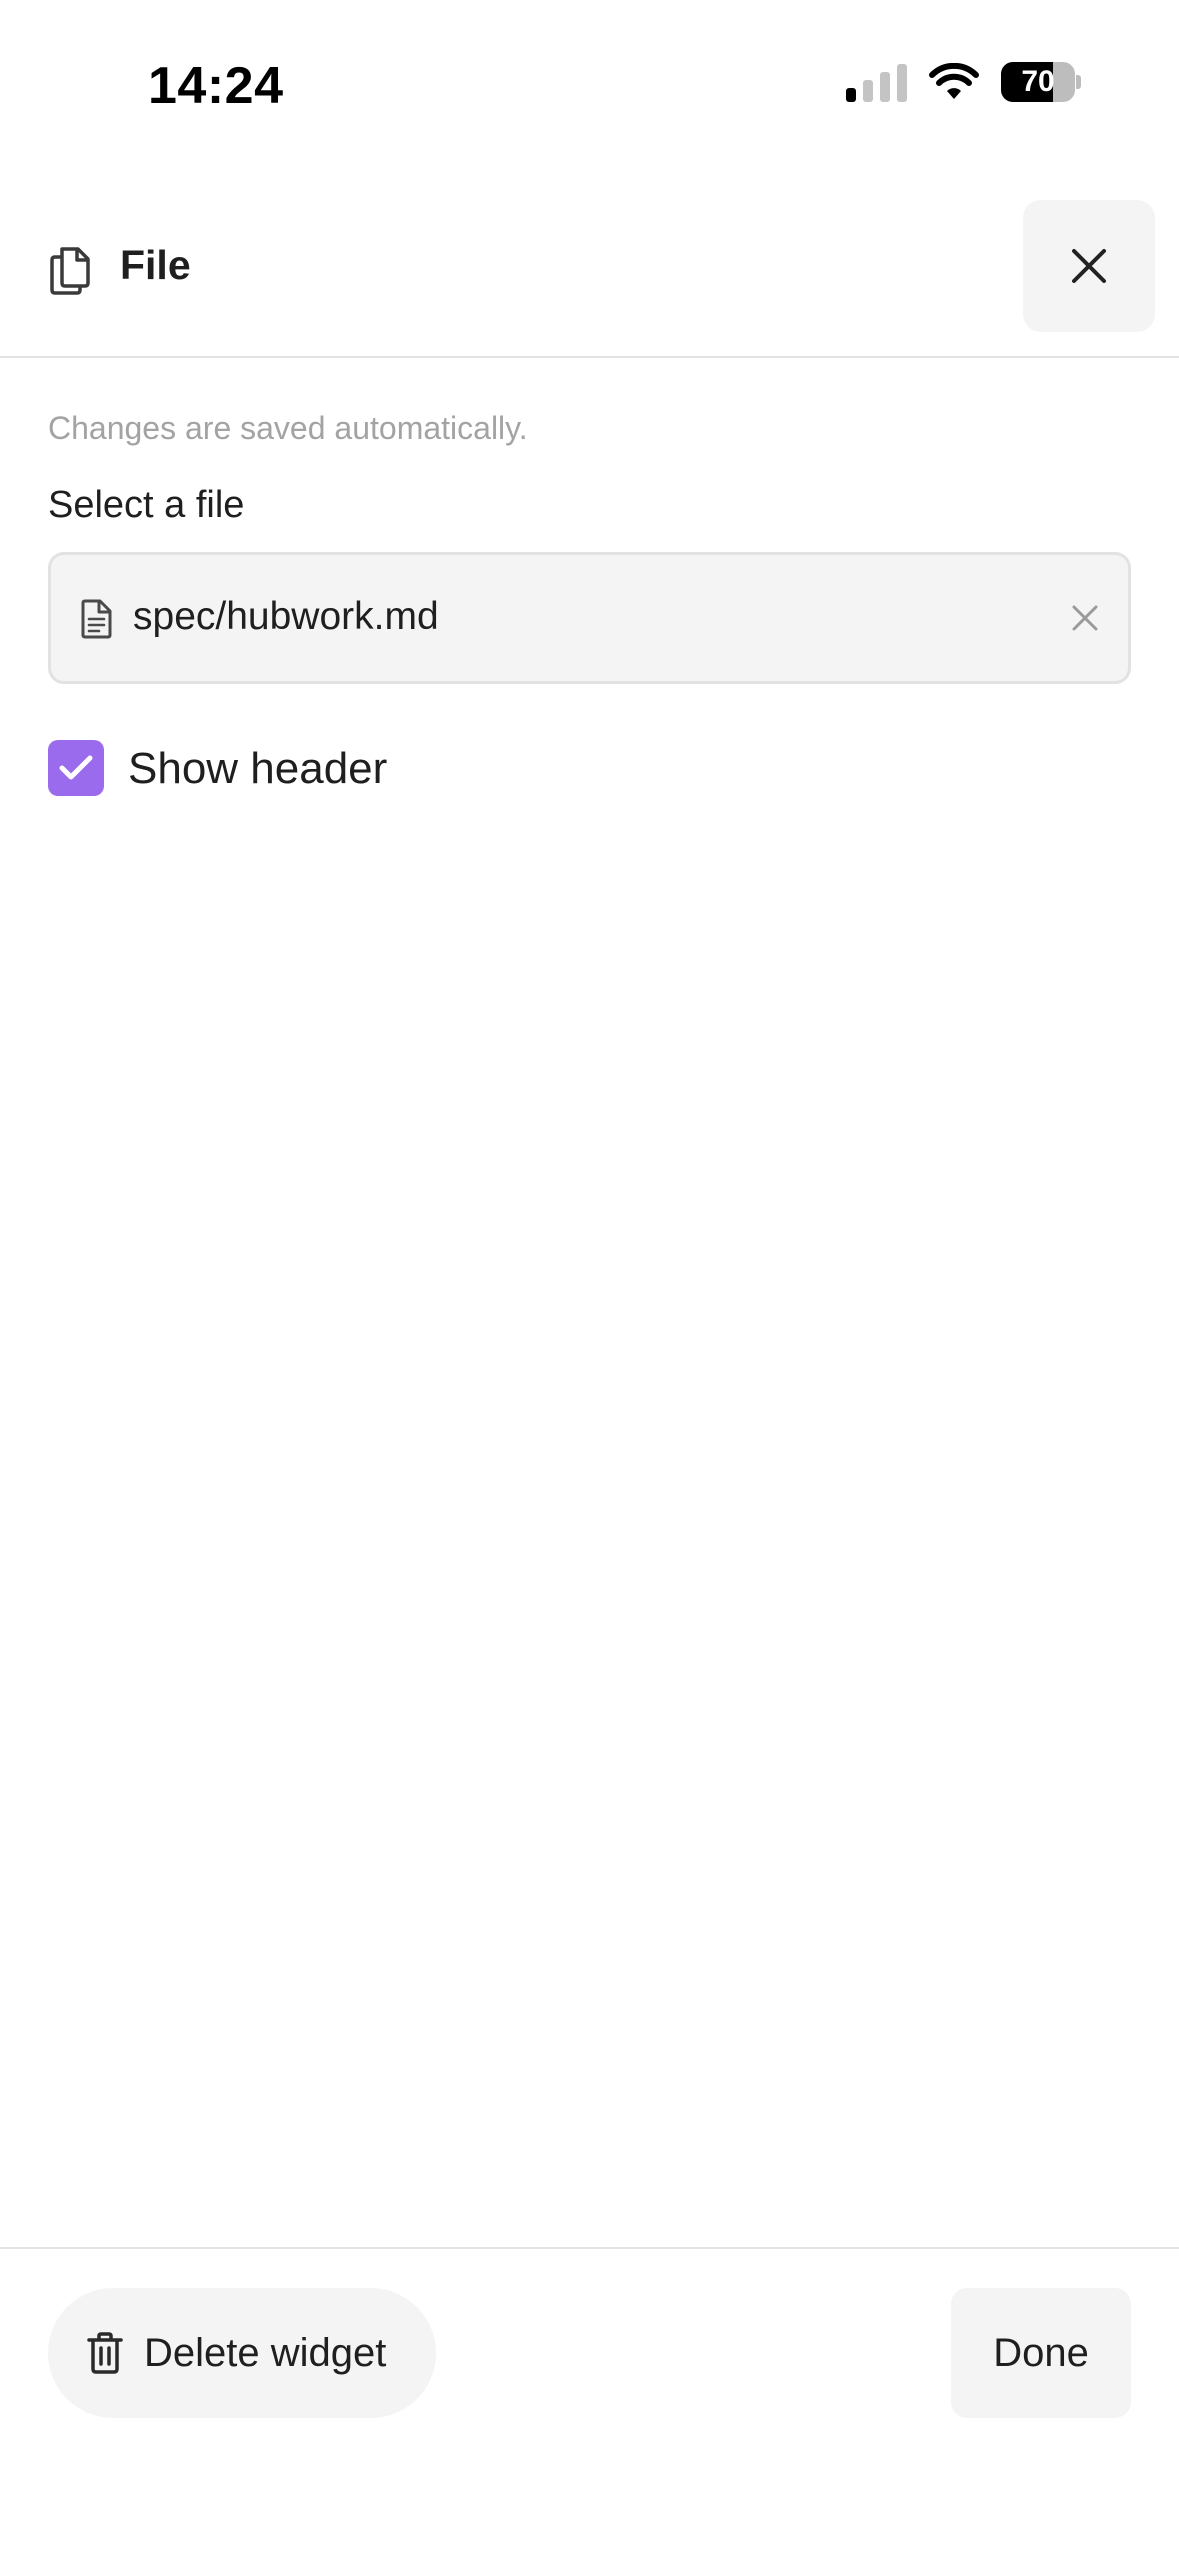  What do you see at coordinates (257, 769) in the screenshot?
I see `show-header-label: Show header` at bounding box center [257, 769].